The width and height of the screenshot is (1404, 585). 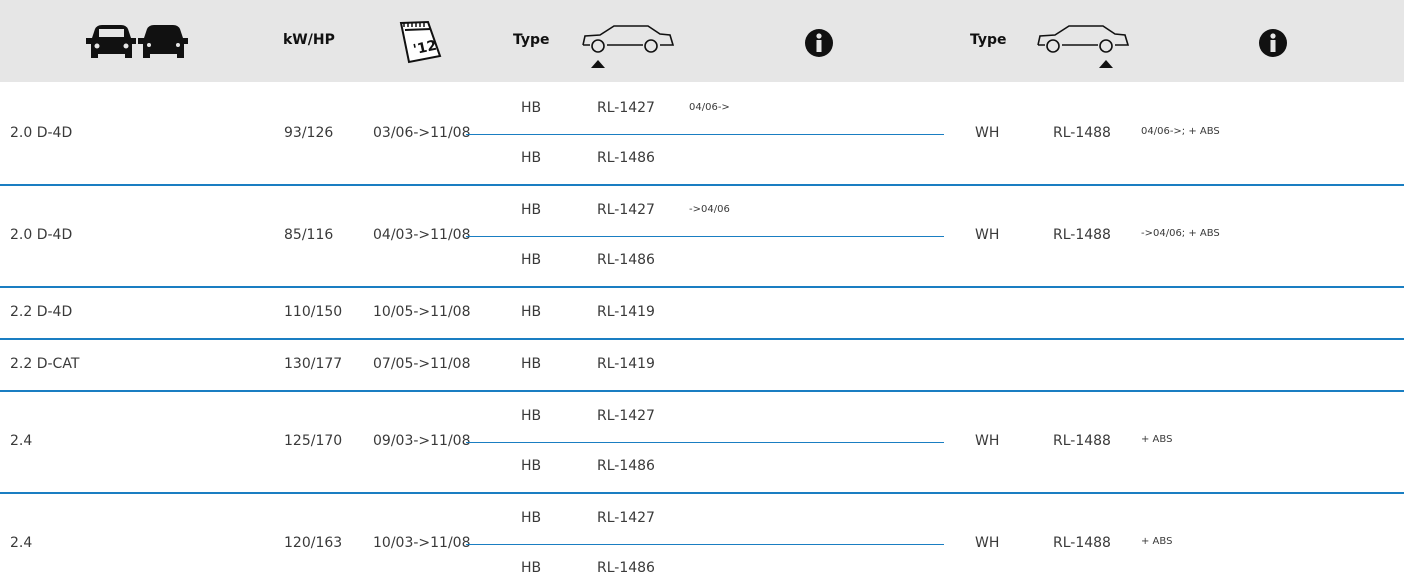 I want to click on period-cell: 04/03->11/08, so click(x=422, y=235).